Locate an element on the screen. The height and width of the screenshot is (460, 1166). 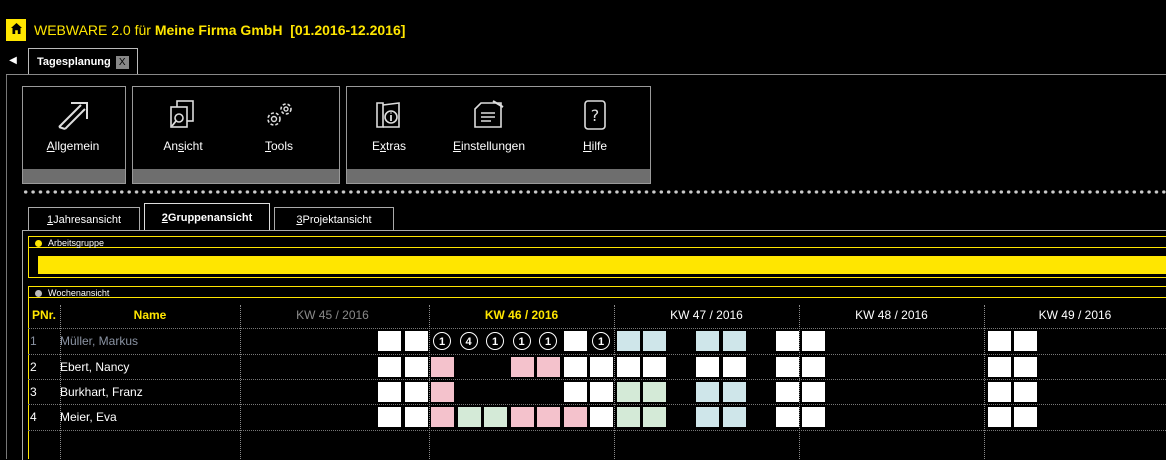
einstellungen-label: Einstellungen is located at coordinates (489, 146).